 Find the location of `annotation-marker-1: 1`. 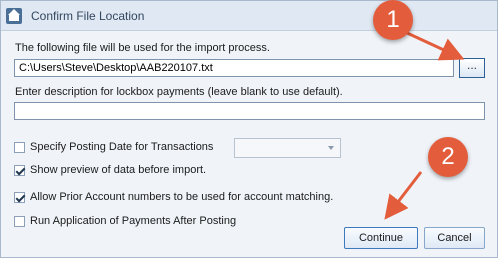

annotation-marker-1: 1 is located at coordinates (393, 20).